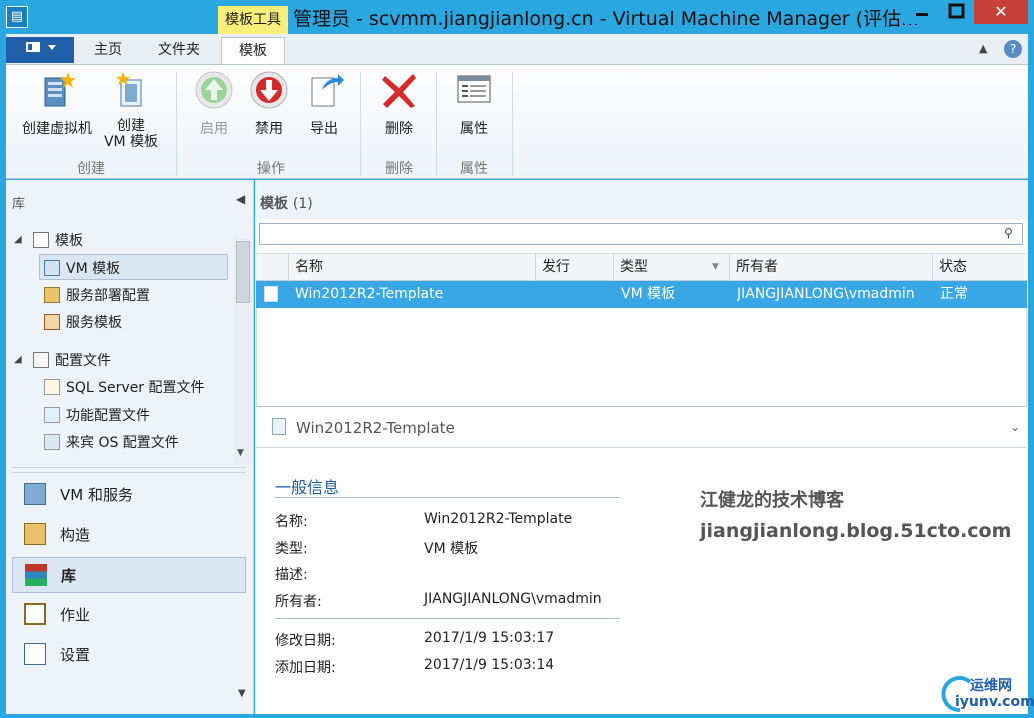  What do you see at coordinates (305, 668) in the screenshot?
I see `prop-label-added: 添加日期:` at bounding box center [305, 668].